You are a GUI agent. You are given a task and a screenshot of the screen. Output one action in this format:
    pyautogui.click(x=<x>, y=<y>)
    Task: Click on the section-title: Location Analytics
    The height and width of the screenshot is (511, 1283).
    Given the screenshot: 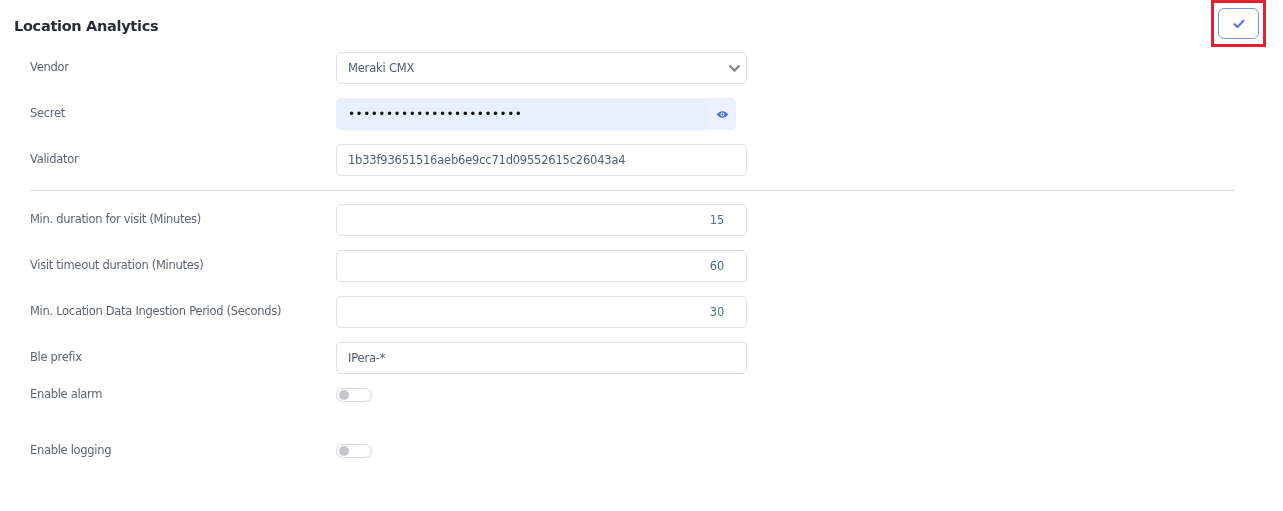 What is the action you would take?
    pyautogui.click(x=86, y=26)
    